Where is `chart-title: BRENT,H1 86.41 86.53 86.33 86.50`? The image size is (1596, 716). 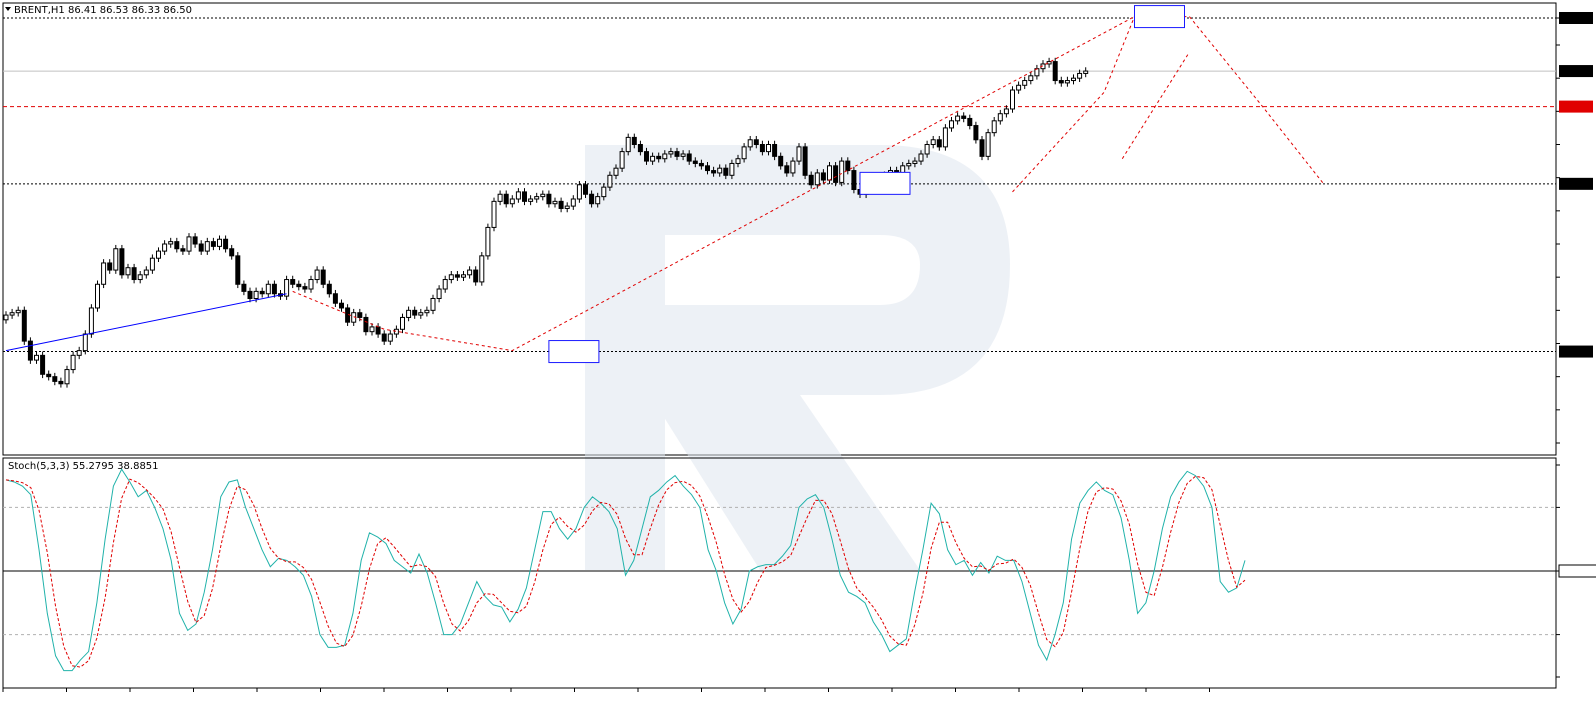
chart-title: BRENT,H1 86.41 86.53 86.33 86.50 is located at coordinates (103, 10).